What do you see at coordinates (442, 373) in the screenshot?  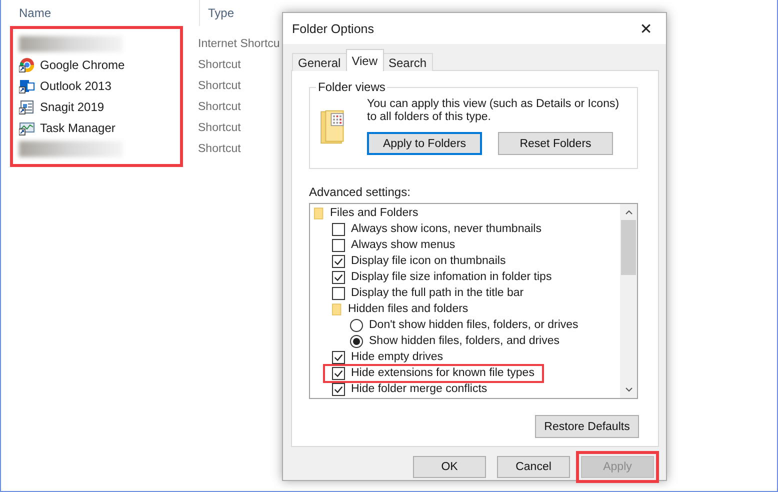 I see `checkbox-label: Hide extensions for known file types` at bounding box center [442, 373].